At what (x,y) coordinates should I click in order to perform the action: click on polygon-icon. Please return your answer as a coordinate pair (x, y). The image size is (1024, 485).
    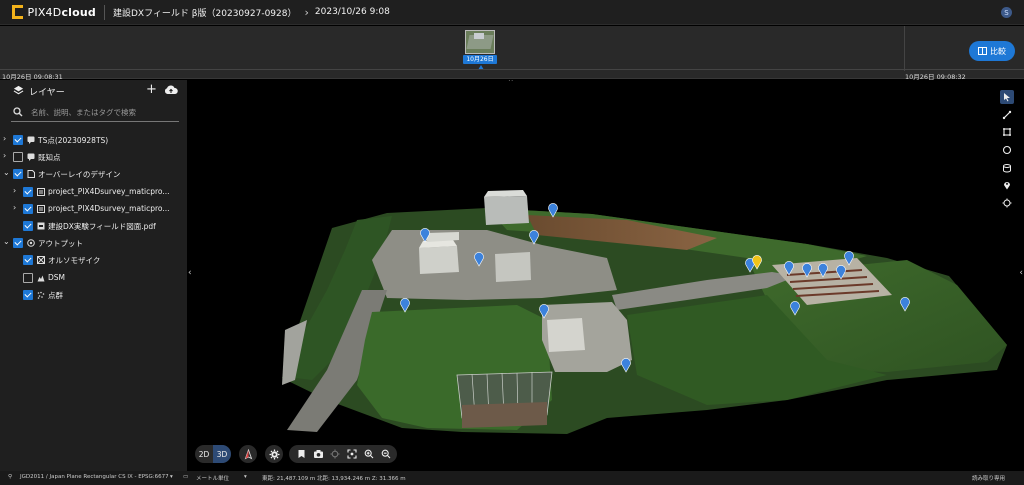
    Looking at the image, I should click on (1007, 132).